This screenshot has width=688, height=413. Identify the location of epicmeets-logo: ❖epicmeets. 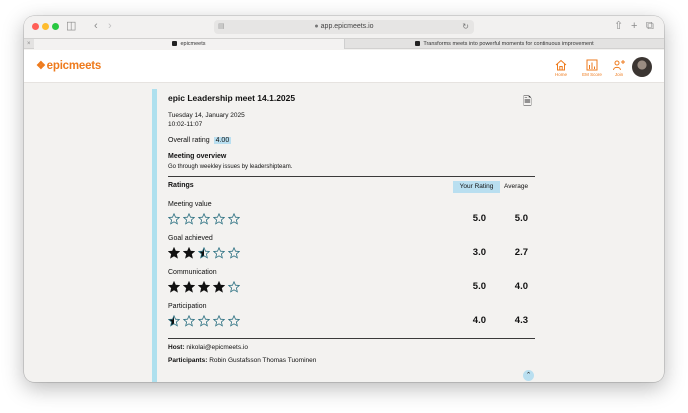
(68, 65).